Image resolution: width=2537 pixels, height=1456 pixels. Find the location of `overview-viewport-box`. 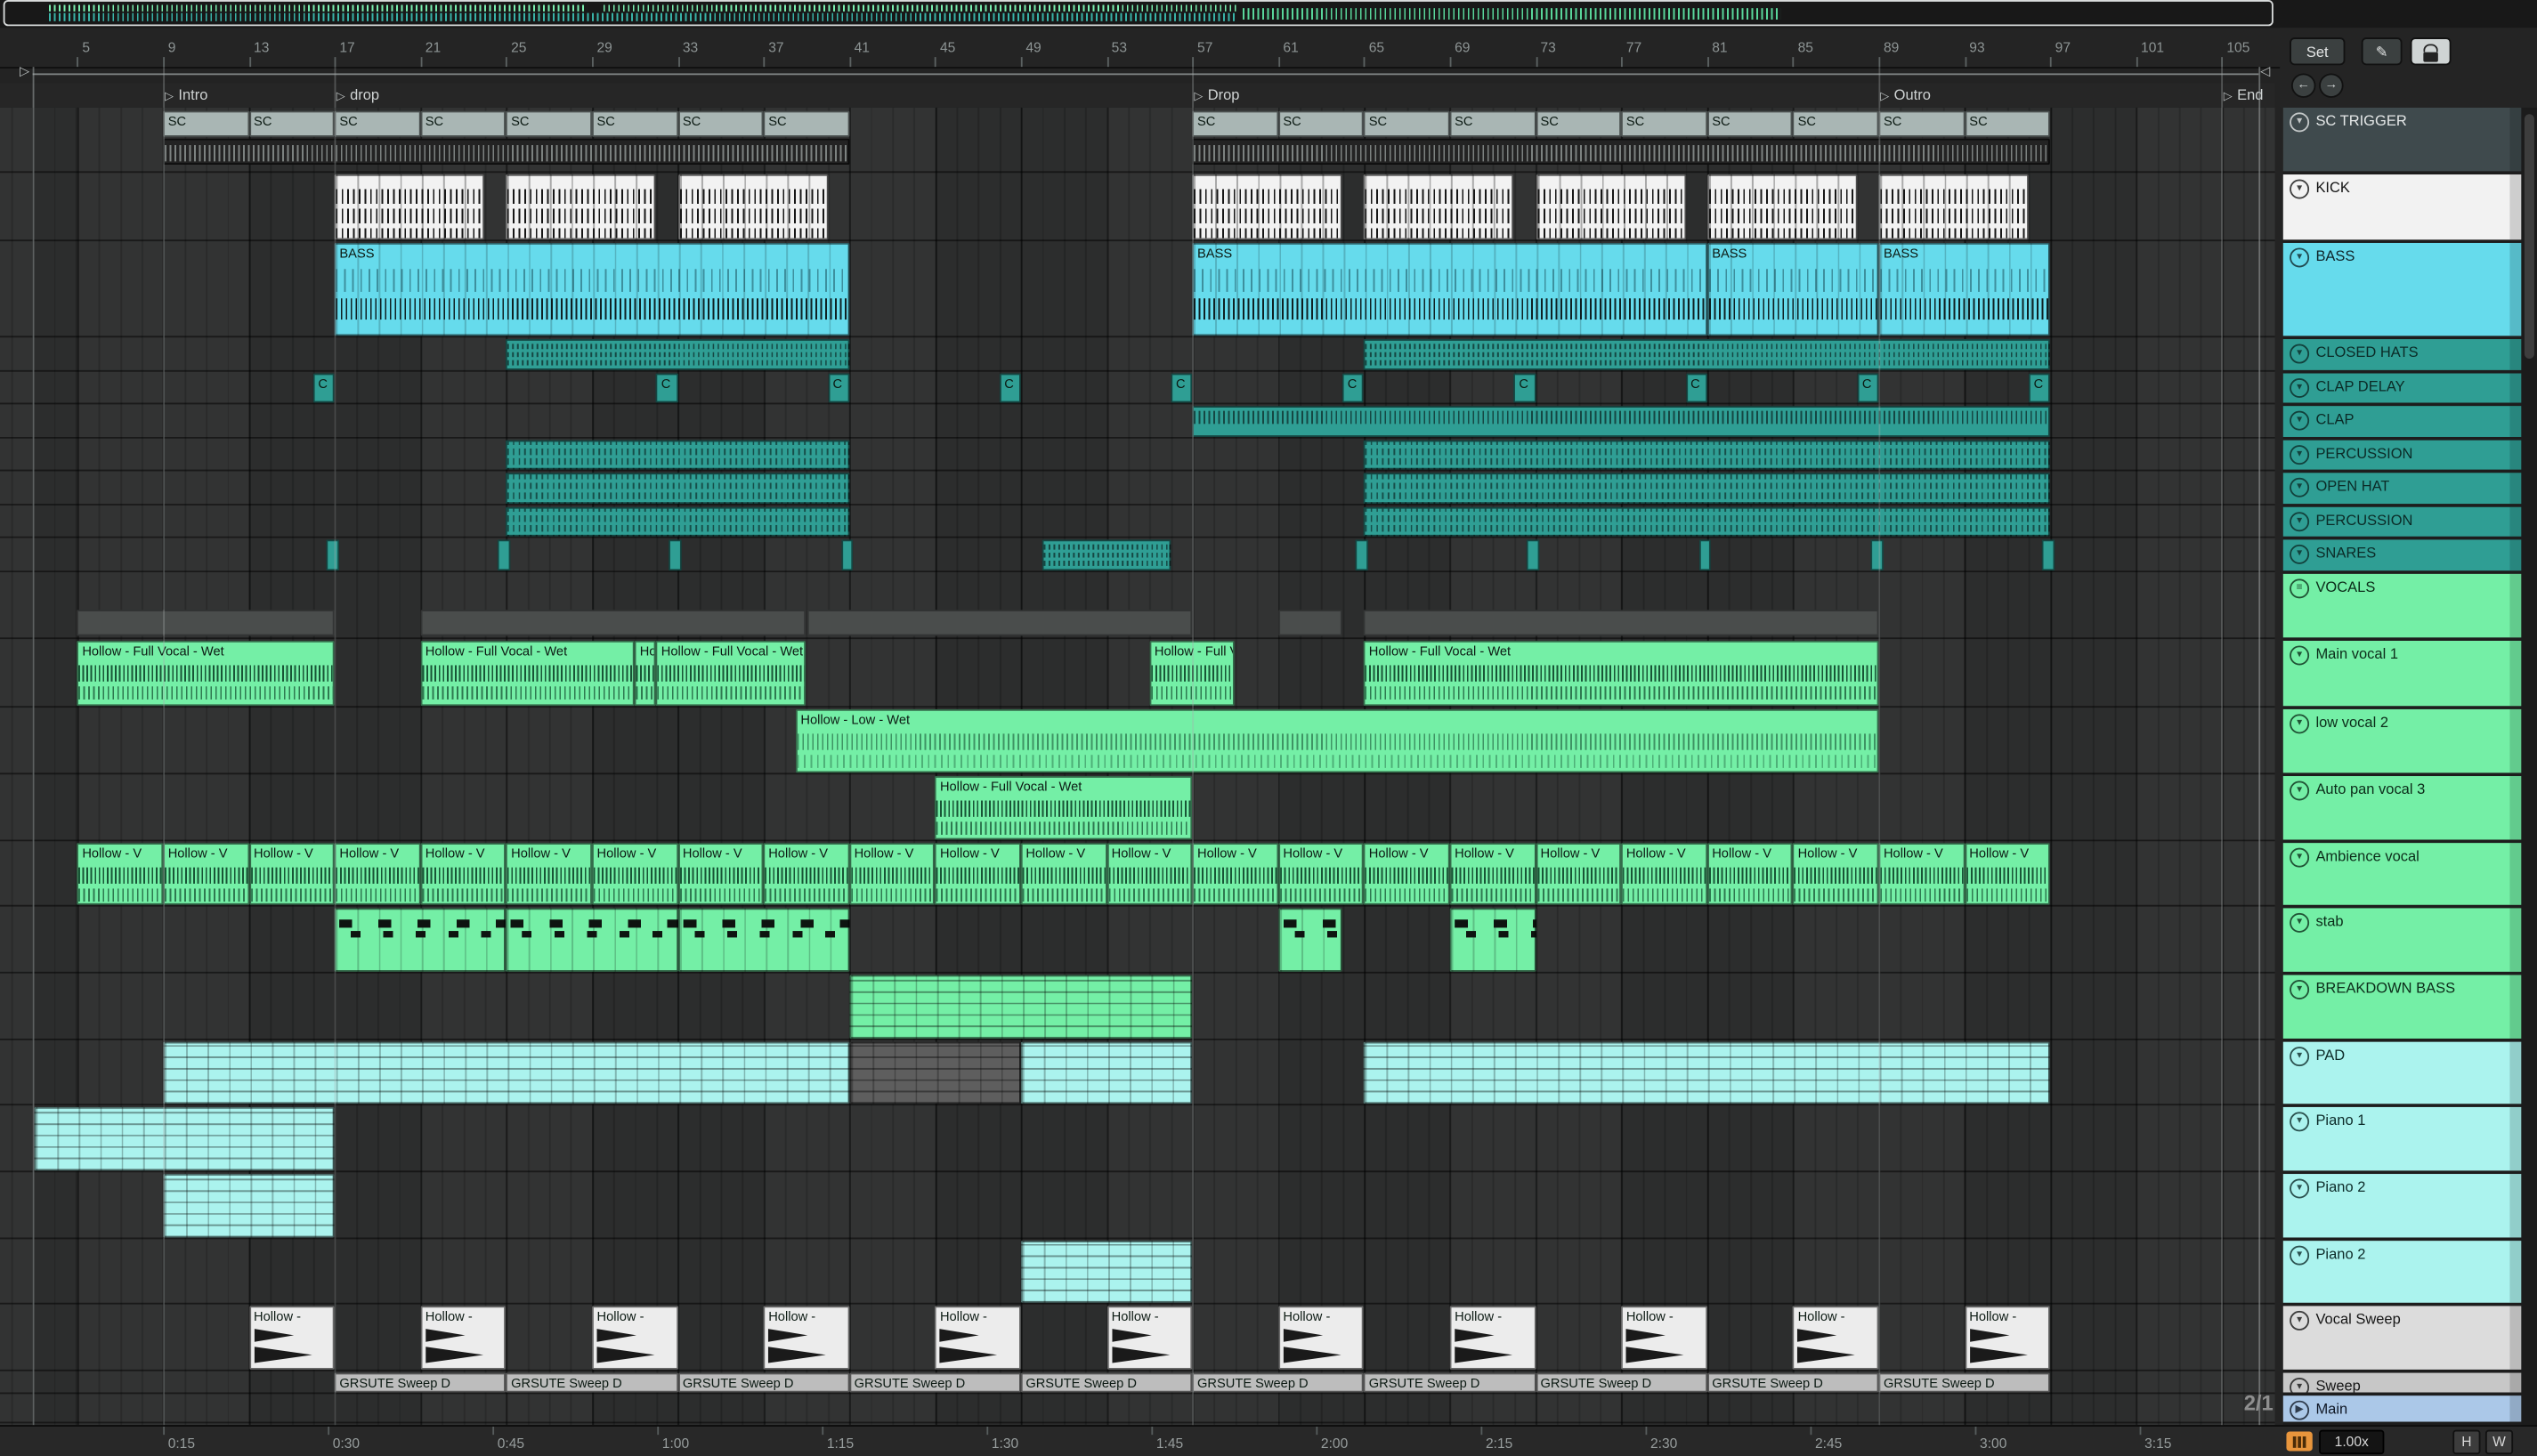

overview-viewport-box is located at coordinates (1138, 13).